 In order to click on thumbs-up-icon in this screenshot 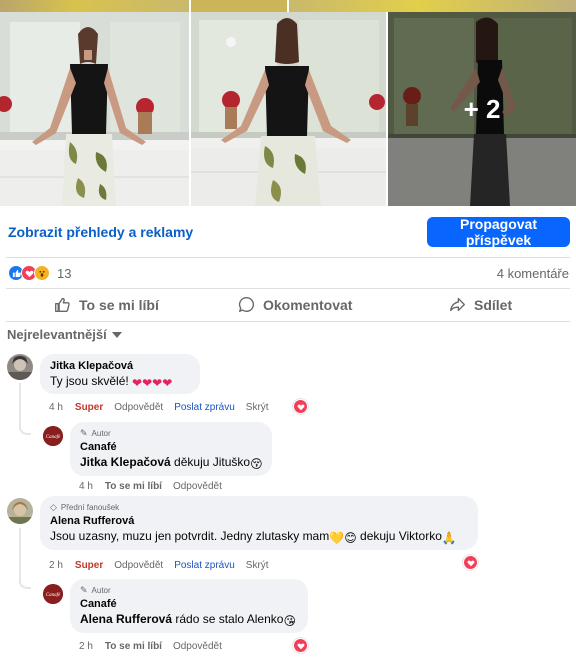, I will do `click(62, 304)`.